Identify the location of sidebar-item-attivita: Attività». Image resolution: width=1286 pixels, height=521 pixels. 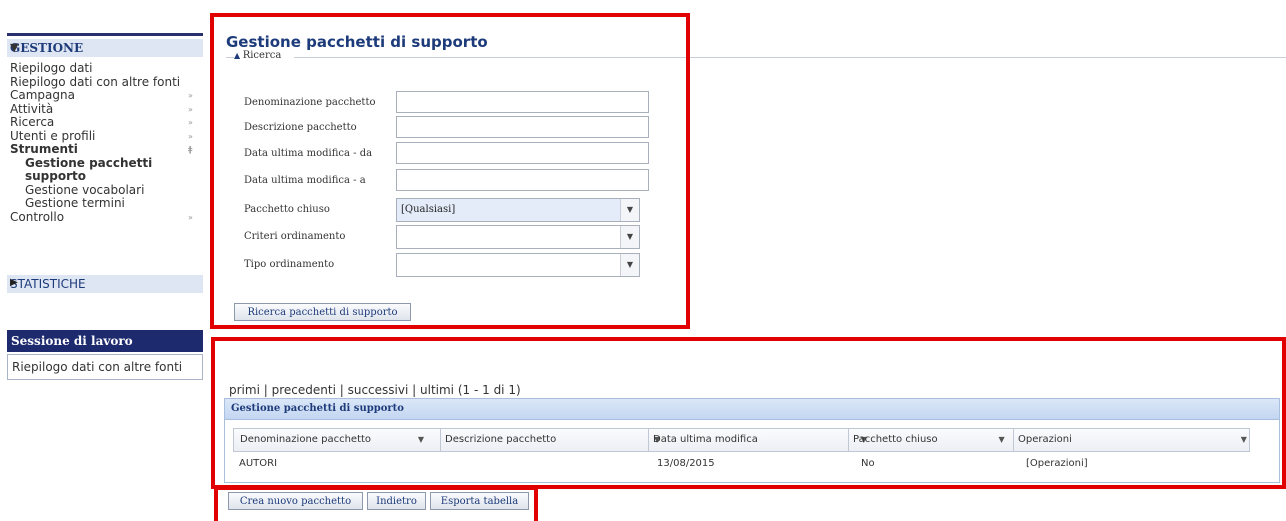
(105, 109).